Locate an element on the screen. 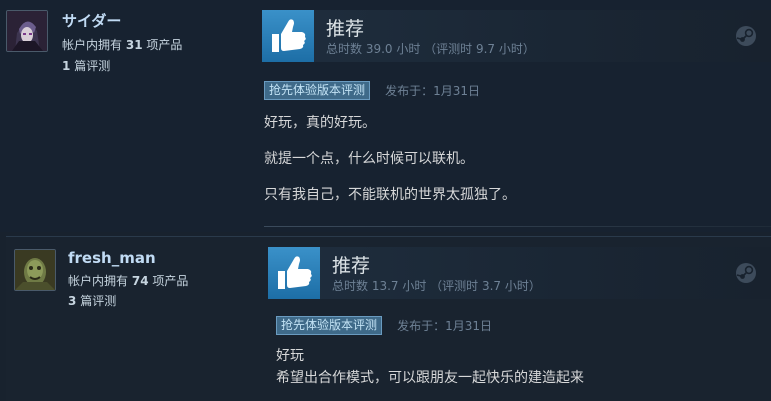 This screenshot has height=401, width=771. author-name: サイダー is located at coordinates (91, 20).